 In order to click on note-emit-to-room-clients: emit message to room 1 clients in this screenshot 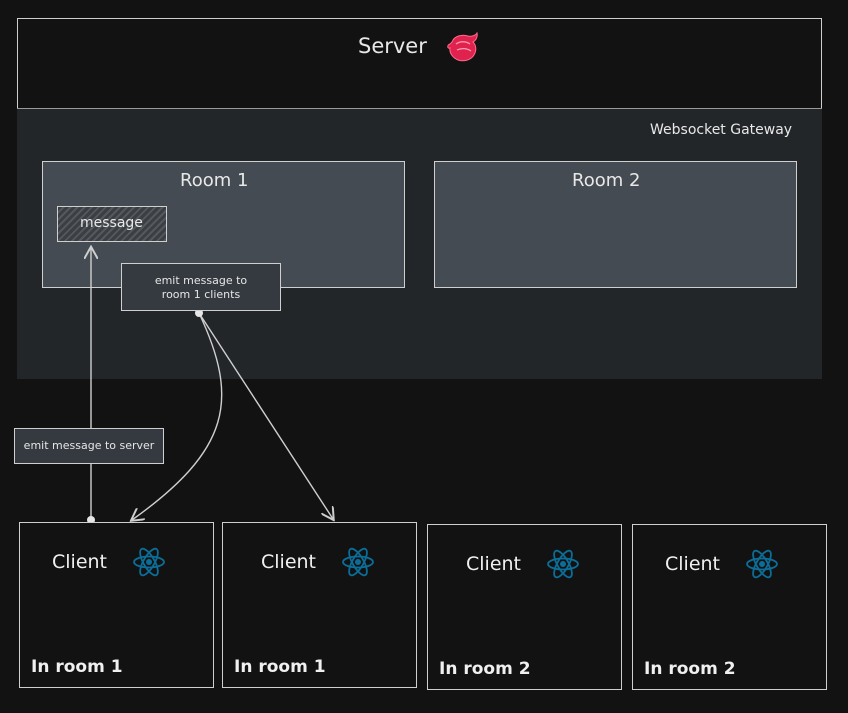, I will do `click(201, 287)`.